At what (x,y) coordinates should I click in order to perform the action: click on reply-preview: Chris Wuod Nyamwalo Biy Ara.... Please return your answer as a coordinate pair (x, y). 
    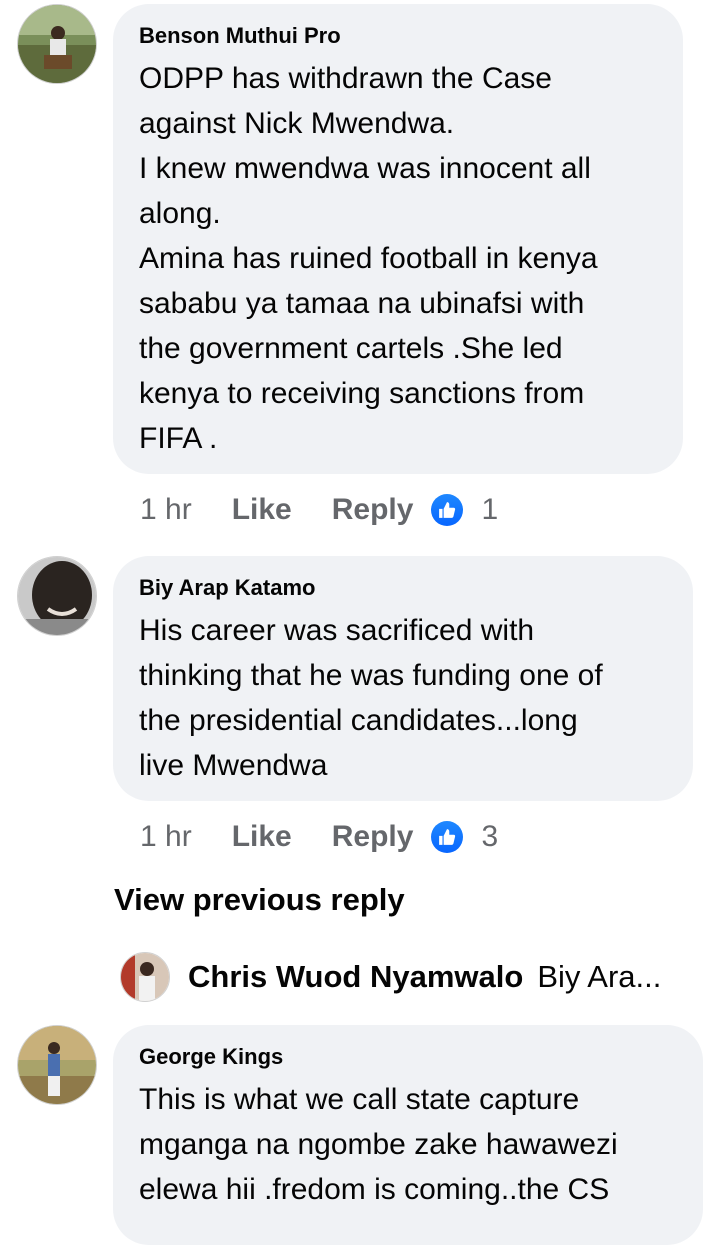
    Looking at the image, I should click on (390, 977).